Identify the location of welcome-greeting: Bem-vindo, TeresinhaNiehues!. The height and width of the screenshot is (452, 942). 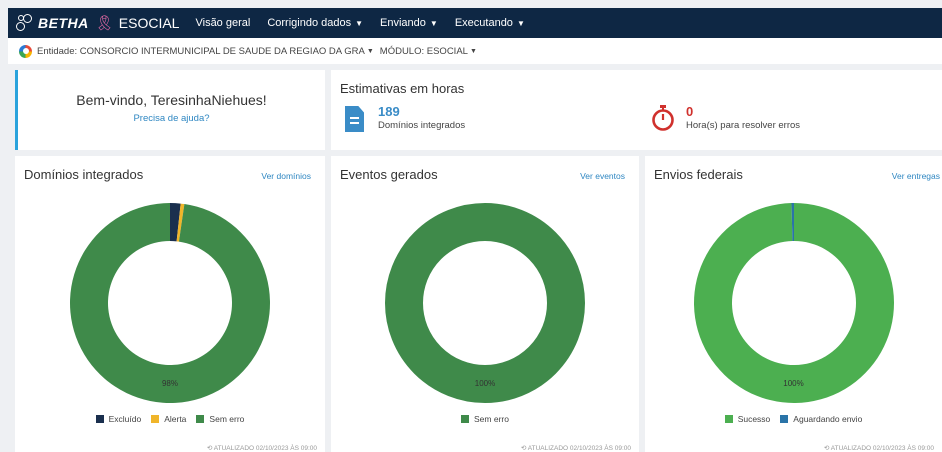
(171, 100).